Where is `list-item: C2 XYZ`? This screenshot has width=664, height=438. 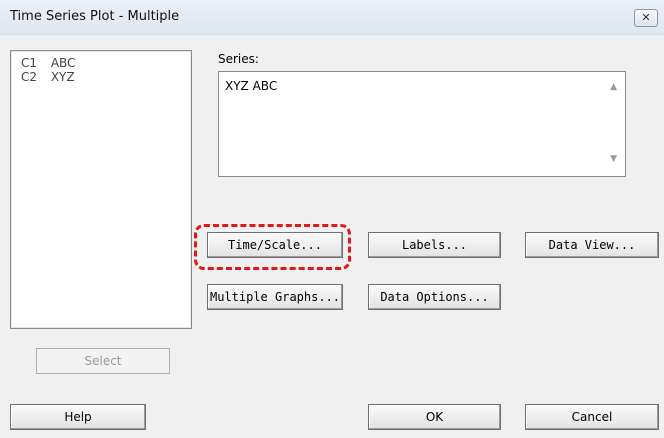 list-item: C2 XYZ is located at coordinates (48, 77).